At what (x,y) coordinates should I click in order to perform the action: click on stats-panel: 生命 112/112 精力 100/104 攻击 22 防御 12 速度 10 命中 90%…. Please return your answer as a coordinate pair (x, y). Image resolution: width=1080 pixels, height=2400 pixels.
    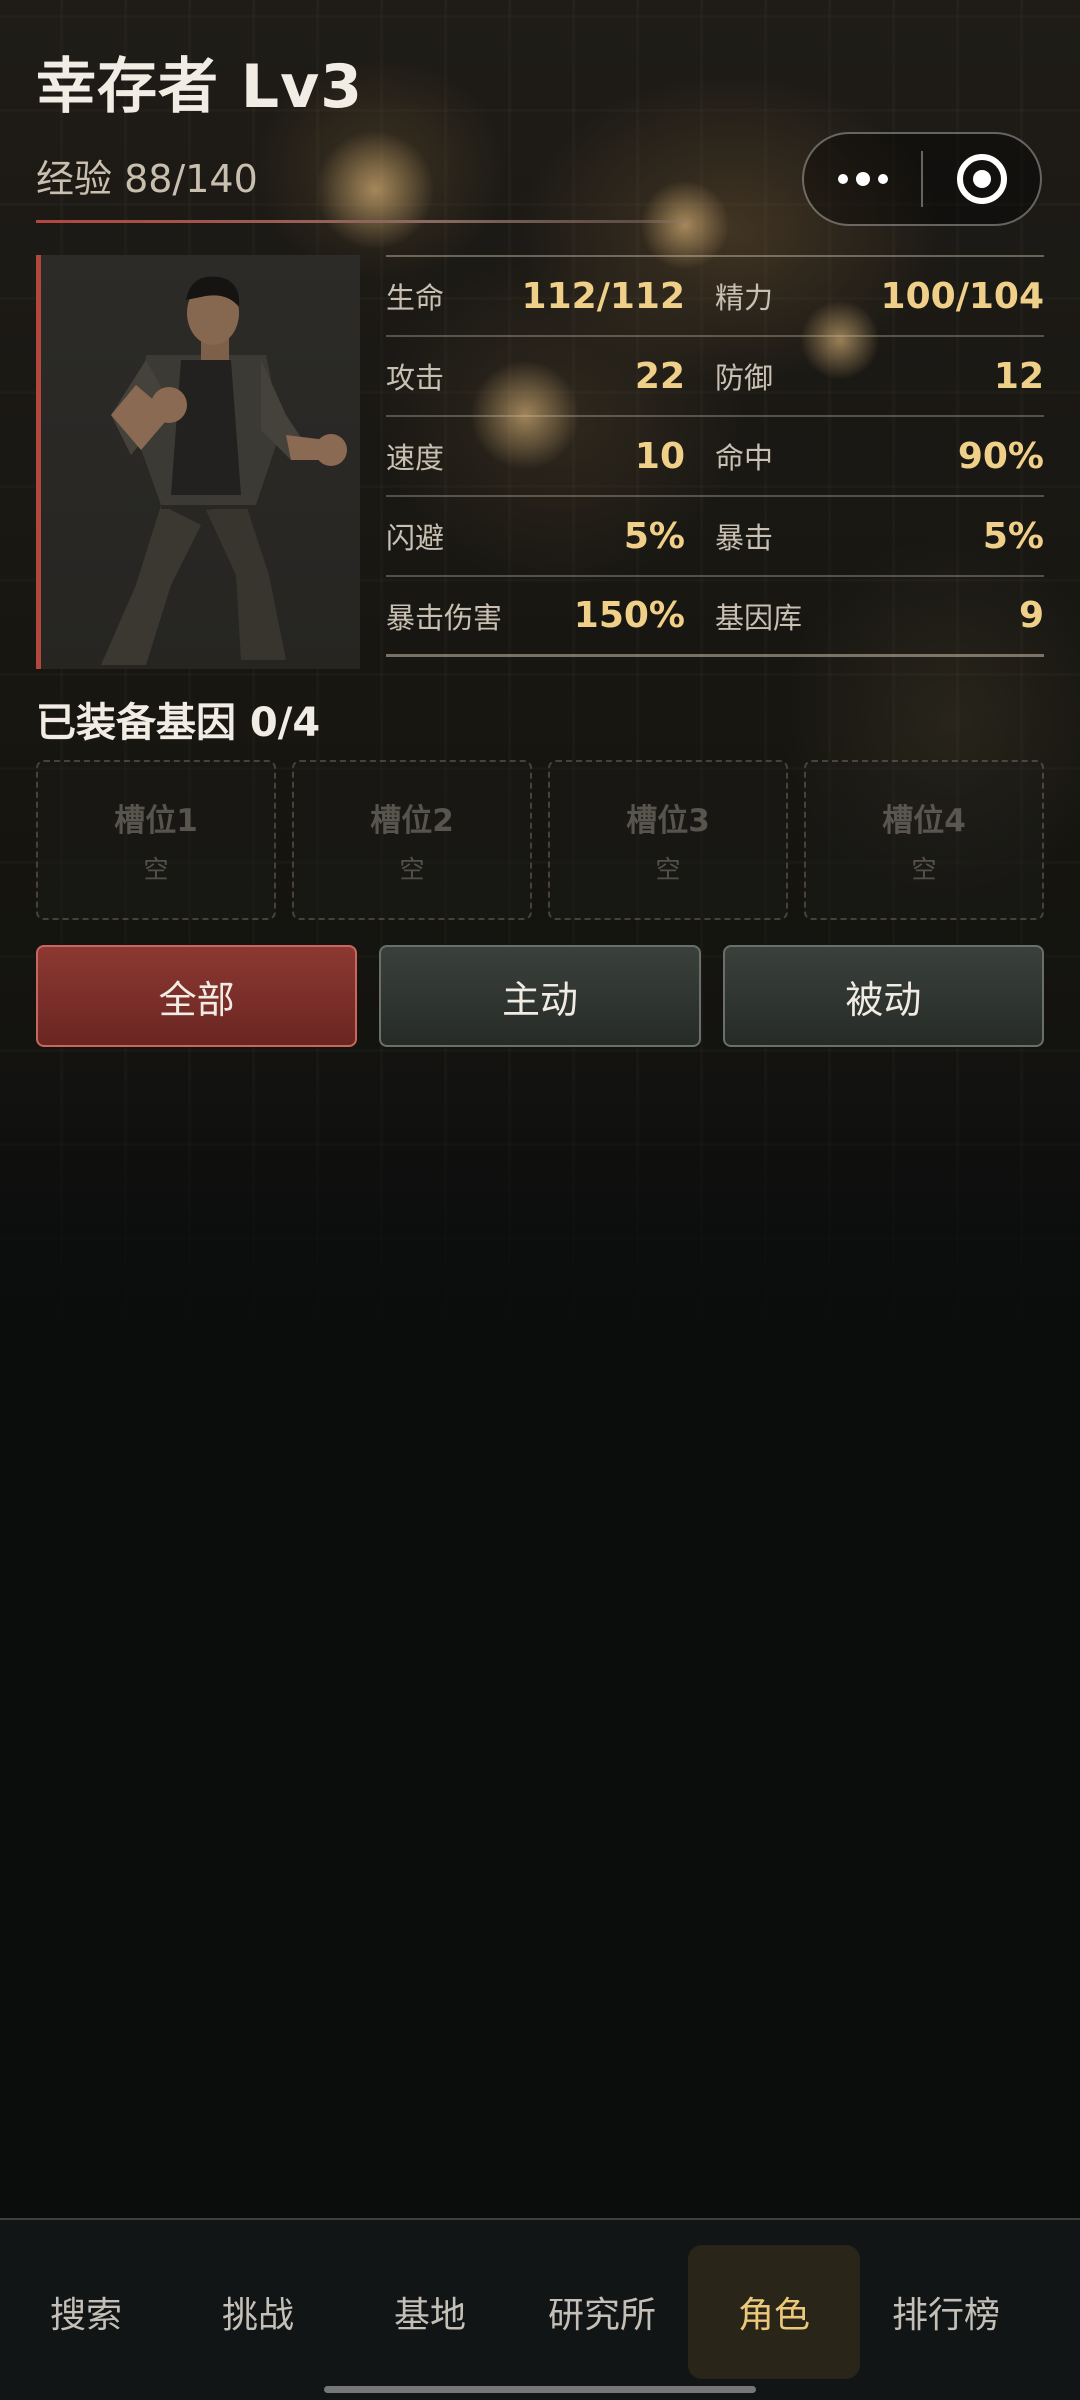
    Looking at the image, I should click on (715, 456).